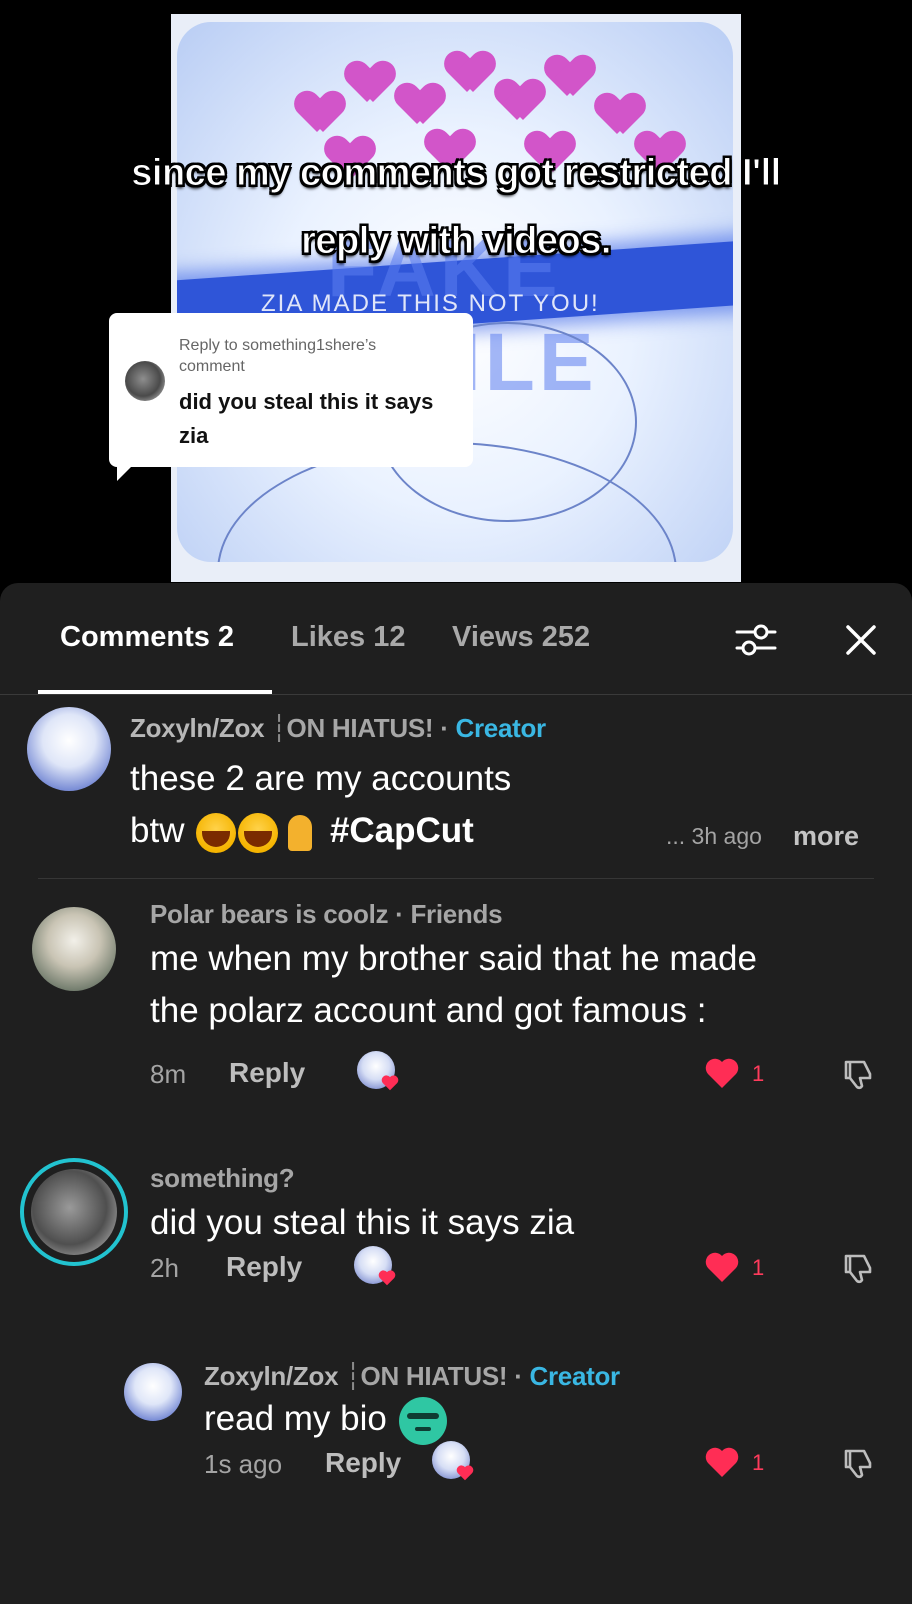 The width and height of the screenshot is (912, 1604). What do you see at coordinates (521, 637) in the screenshot?
I see `tab-views: Views 252` at bounding box center [521, 637].